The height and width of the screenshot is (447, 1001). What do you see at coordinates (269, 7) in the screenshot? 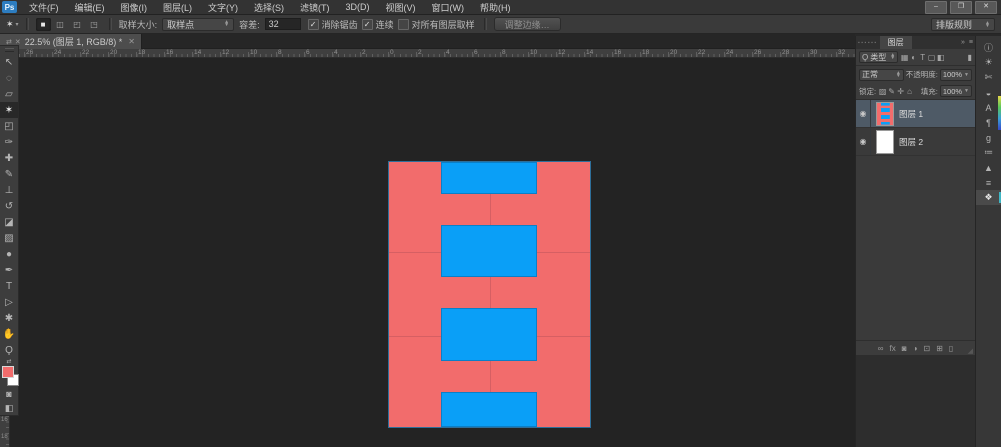
I see `menu-item: 选择(S)` at bounding box center [269, 7].